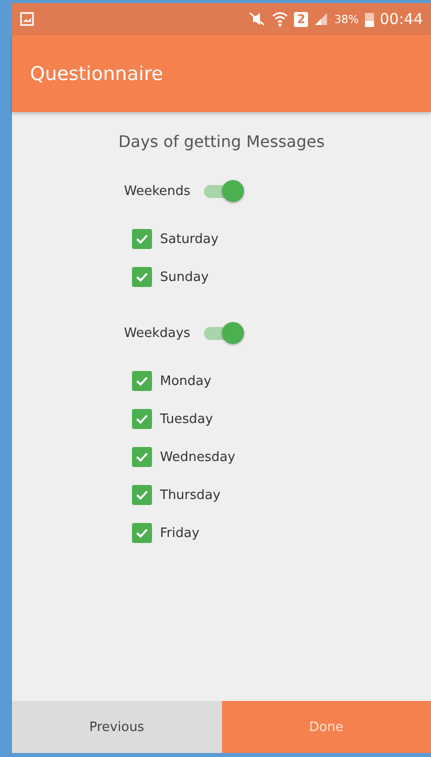 The height and width of the screenshot is (757, 431). I want to click on checkbox-label: Friday, so click(180, 533).